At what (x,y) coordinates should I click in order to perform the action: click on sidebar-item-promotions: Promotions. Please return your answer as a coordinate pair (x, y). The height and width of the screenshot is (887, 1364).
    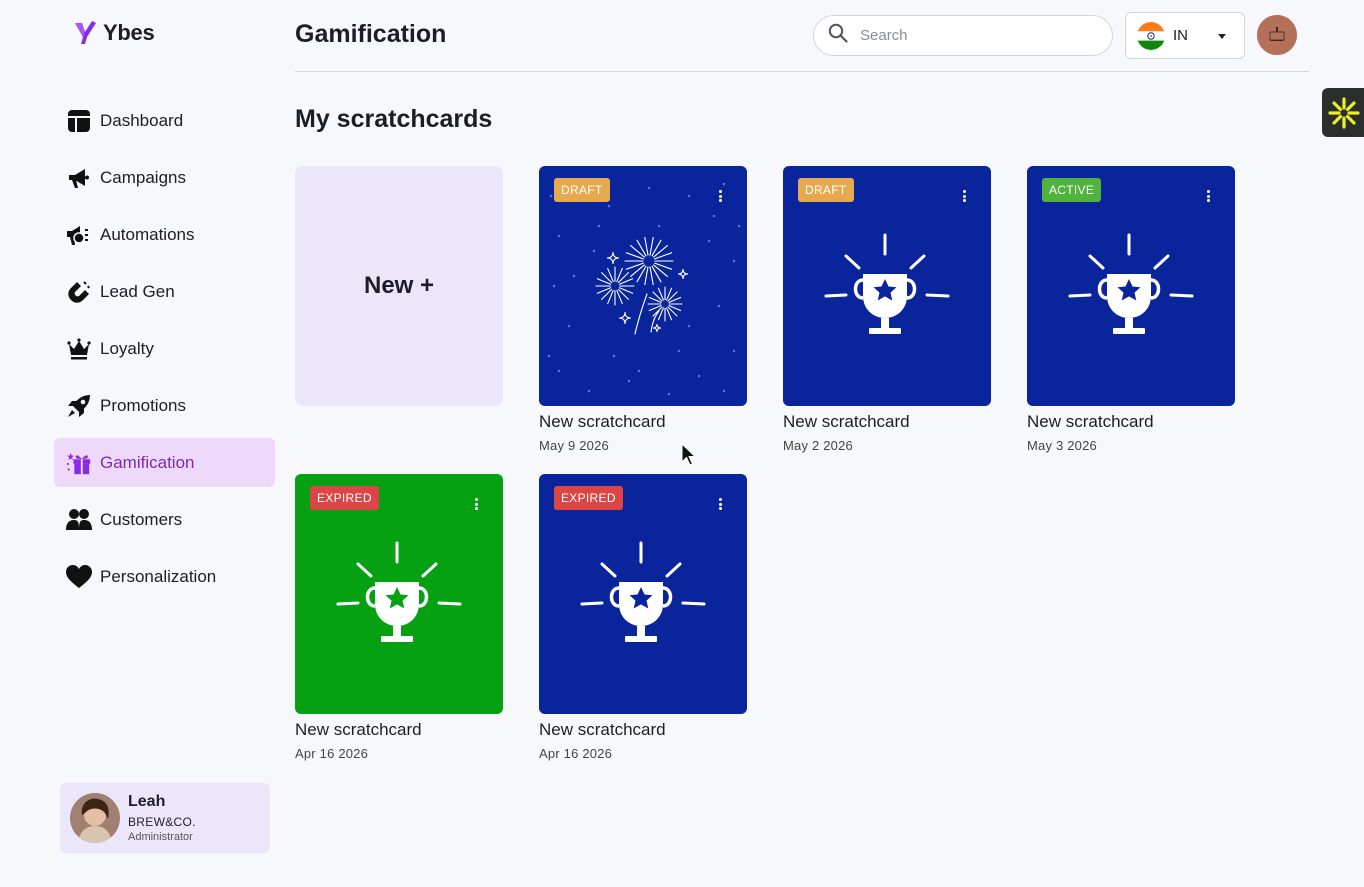
    Looking at the image, I should click on (164, 405).